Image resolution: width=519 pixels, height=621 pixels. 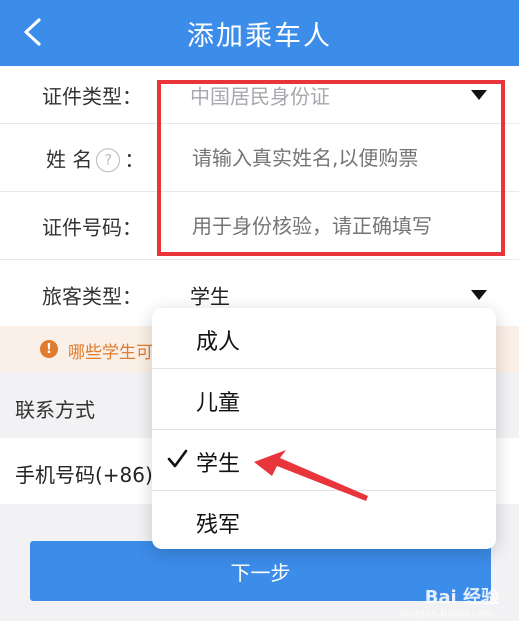 What do you see at coordinates (55, 410) in the screenshot?
I see `contact-section-title: 联系方式` at bounding box center [55, 410].